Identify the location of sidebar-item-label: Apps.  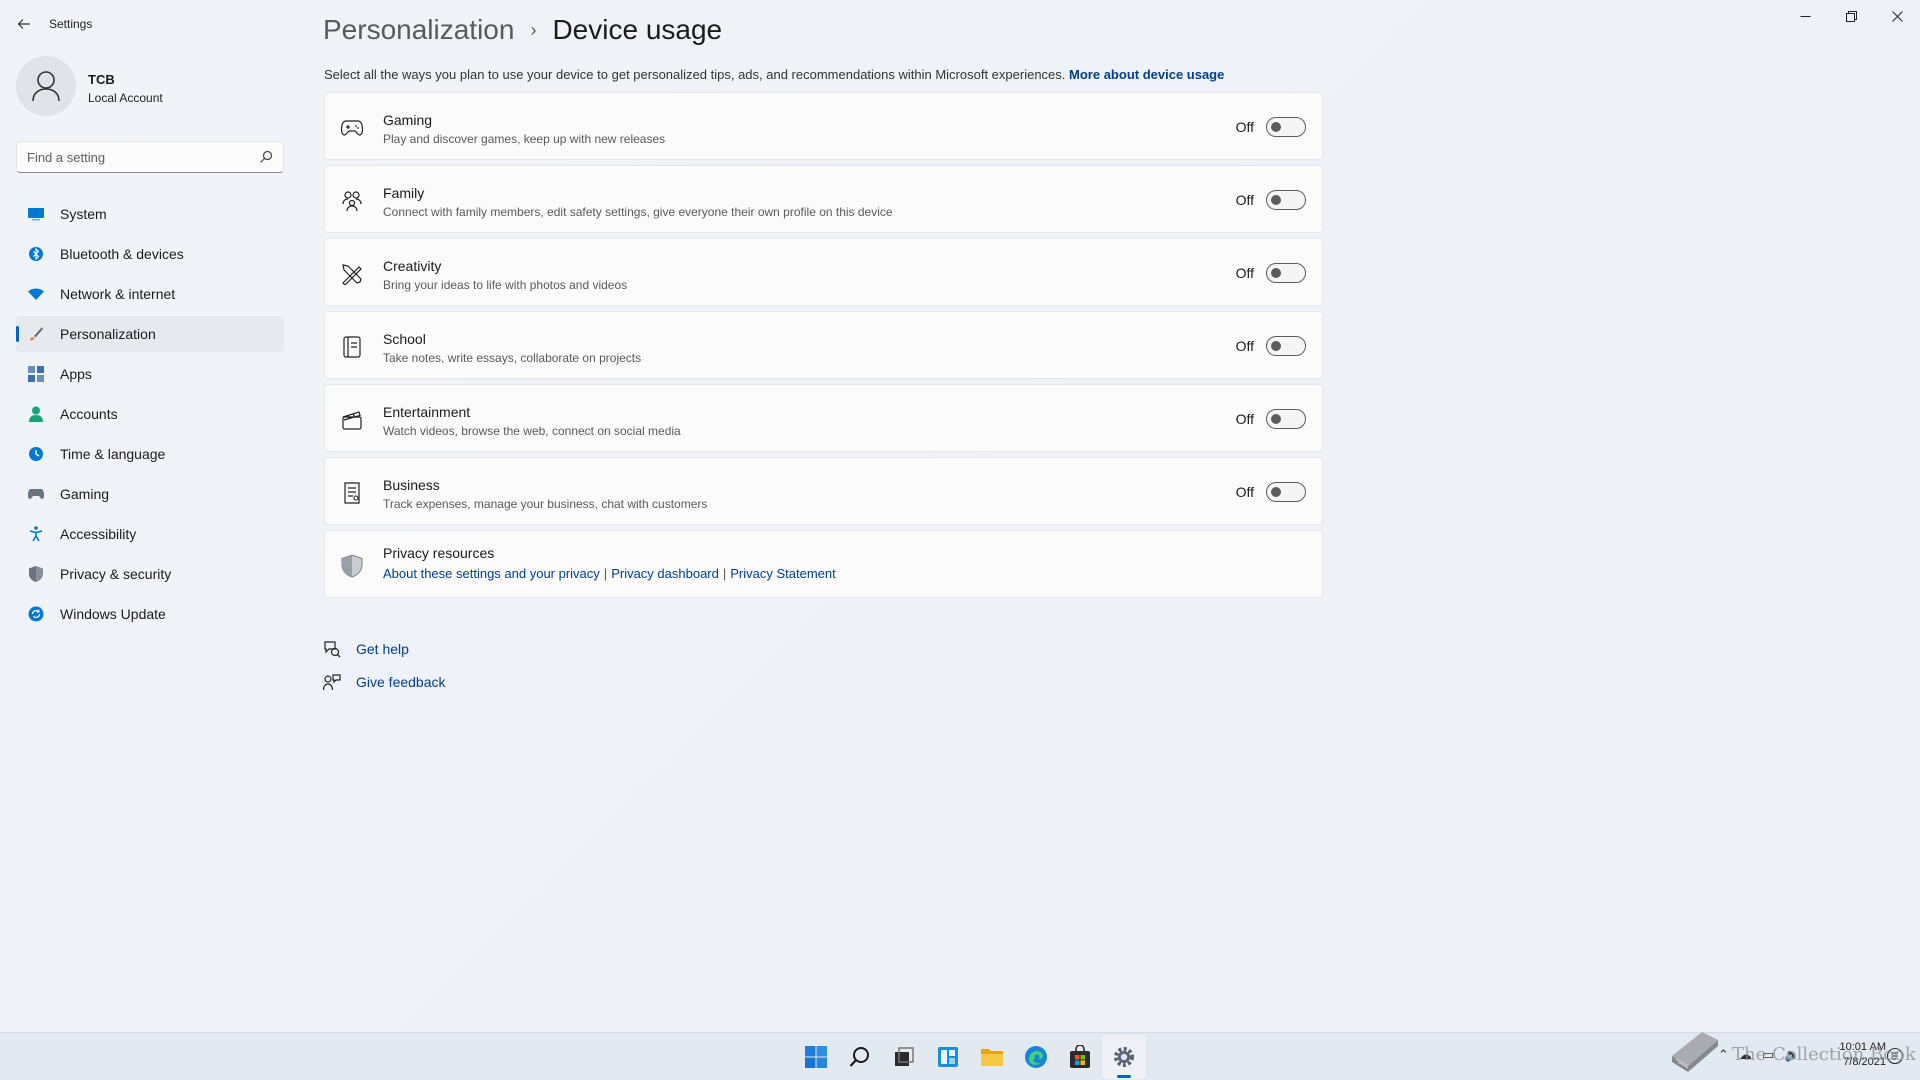
(76, 374).